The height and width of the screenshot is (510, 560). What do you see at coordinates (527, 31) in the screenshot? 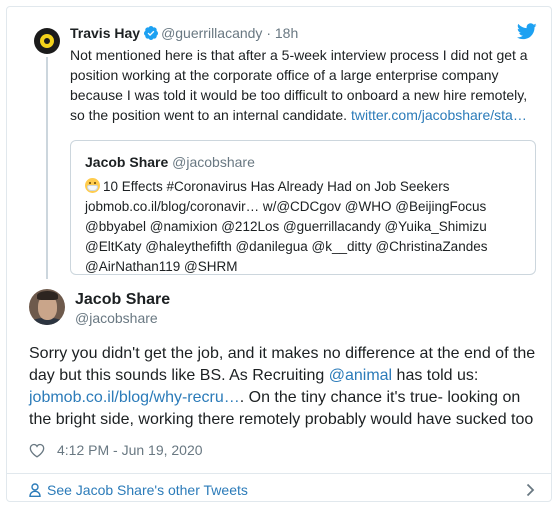
I see `twitter-bird-icon` at bounding box center [527, 31].